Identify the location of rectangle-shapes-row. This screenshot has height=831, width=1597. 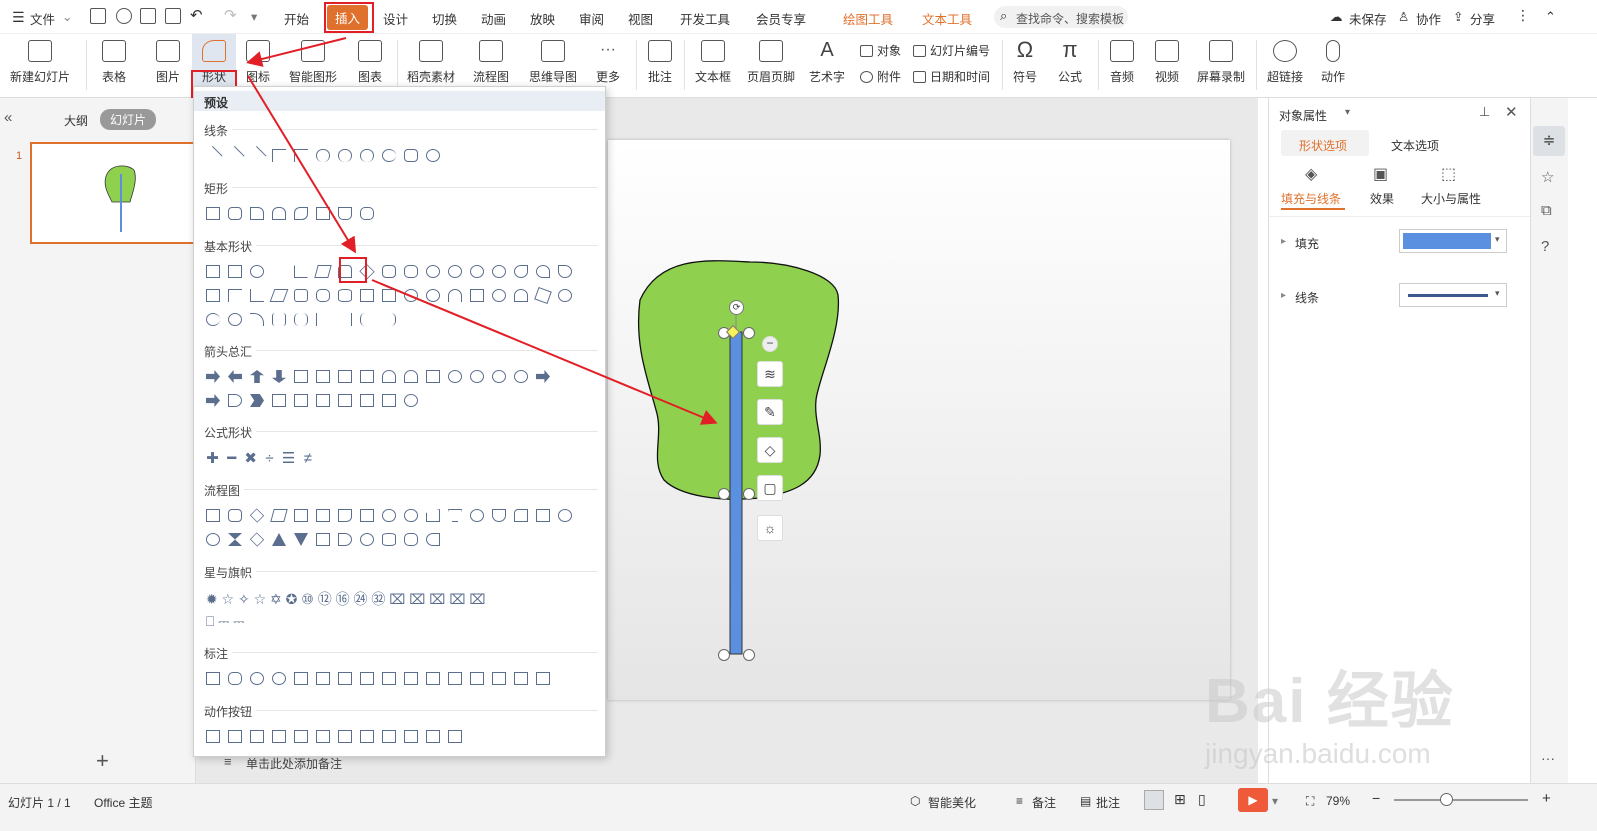
(290, 214).